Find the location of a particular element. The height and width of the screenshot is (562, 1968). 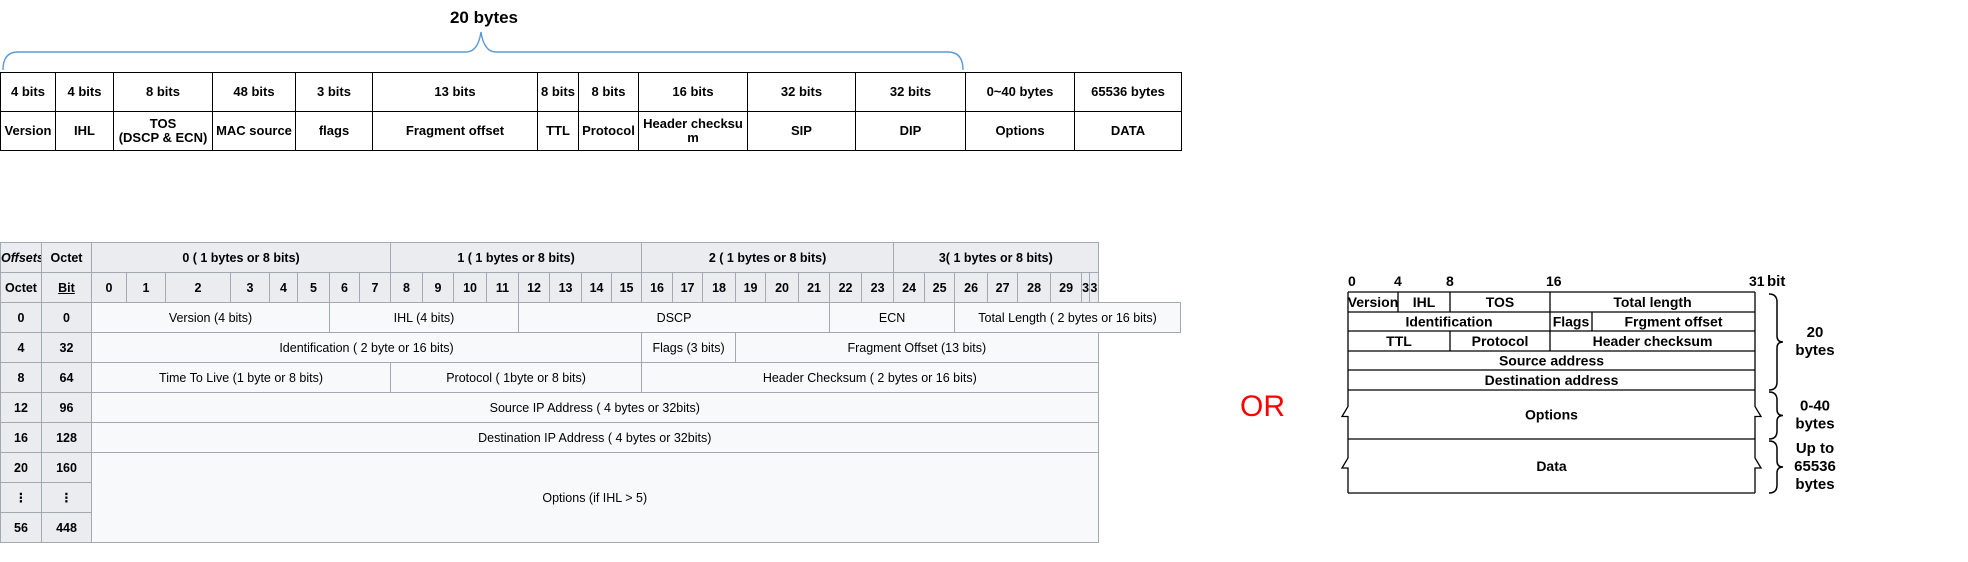

field-size-cell: 0~40 bytes is located at coordinates (1020, 92).